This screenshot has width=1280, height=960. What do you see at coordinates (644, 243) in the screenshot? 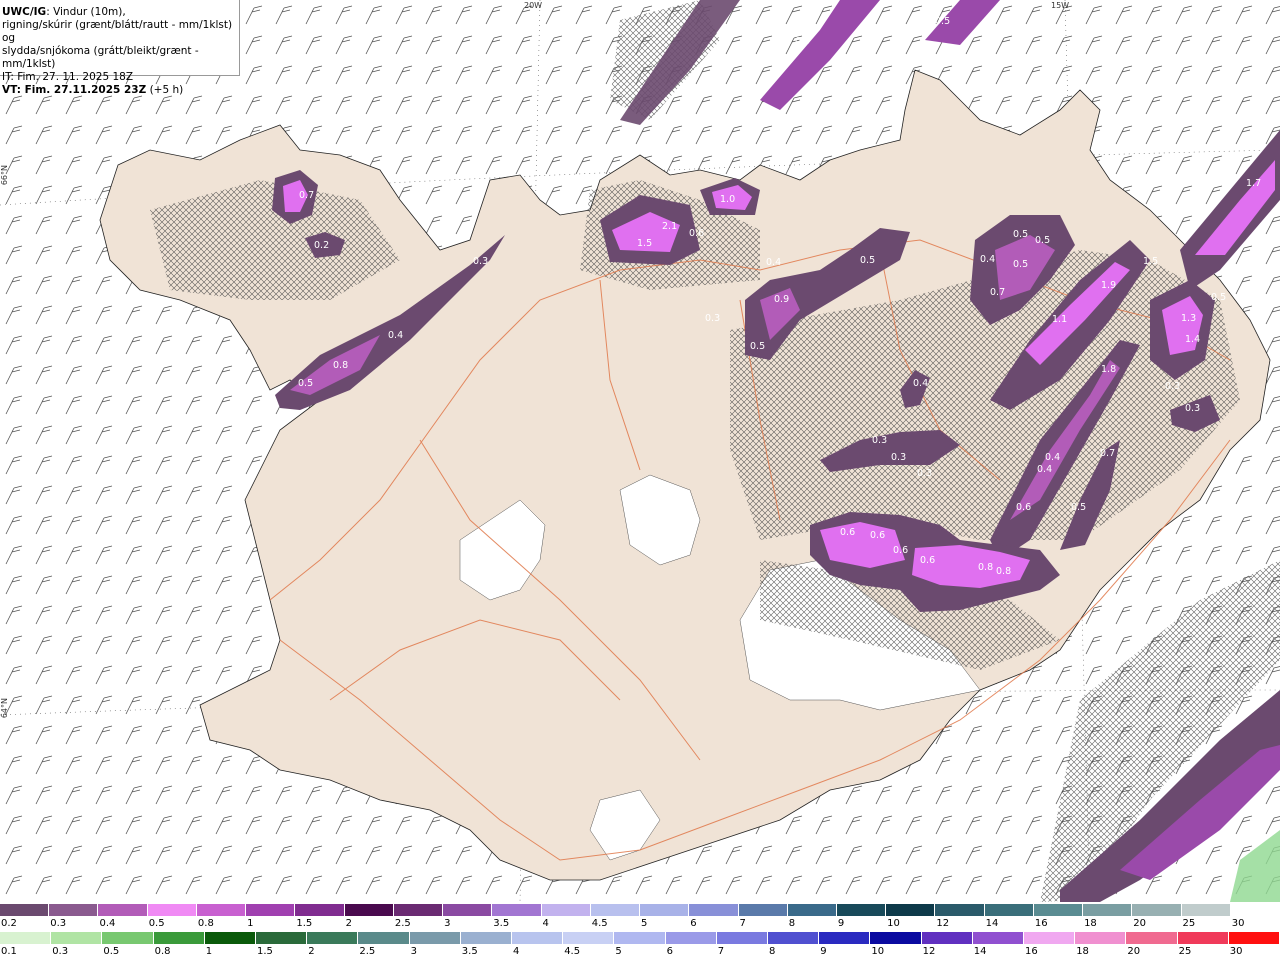
I see `precip-label: 1.5` at bounding box center [644, 243].